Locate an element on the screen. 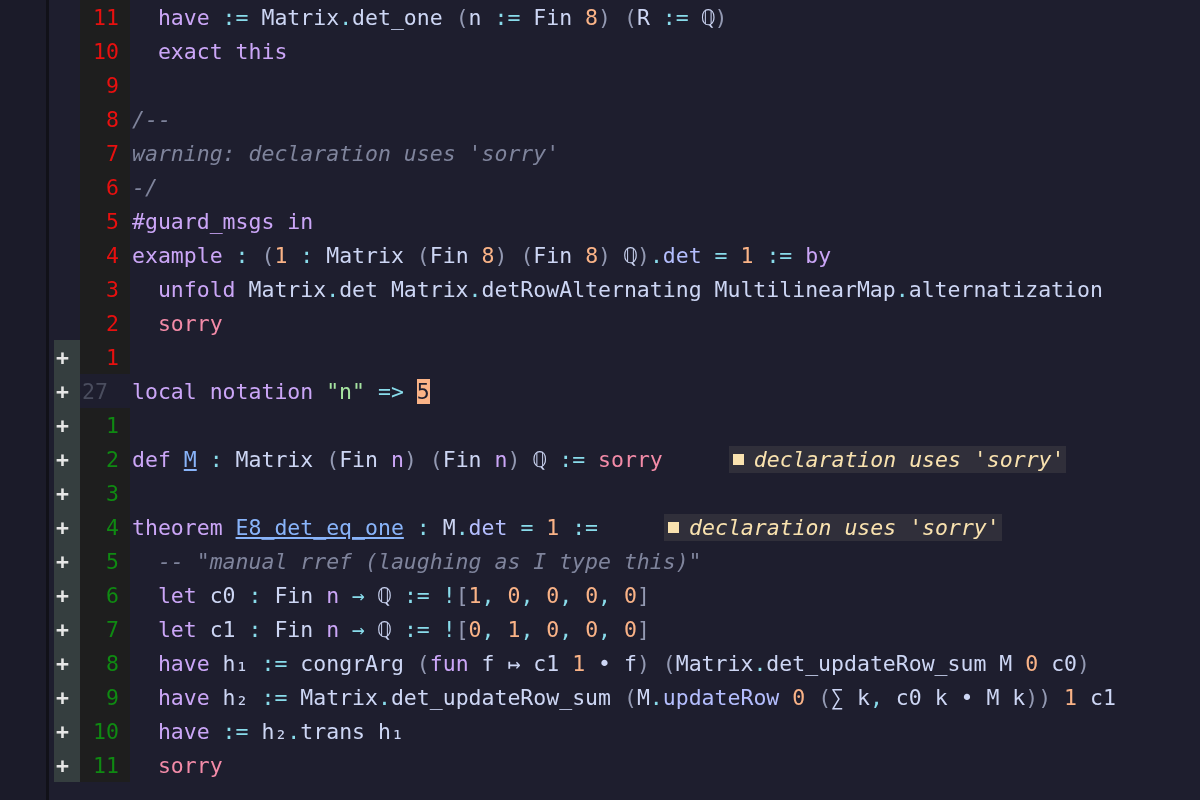 Image resolution: width=1200 pixels, height=800 pixels. code-line: example : (1 : Matrix (Fin 8) (Fin 8) ℚ).det = 1 := by is located at coordinates (481, 255).